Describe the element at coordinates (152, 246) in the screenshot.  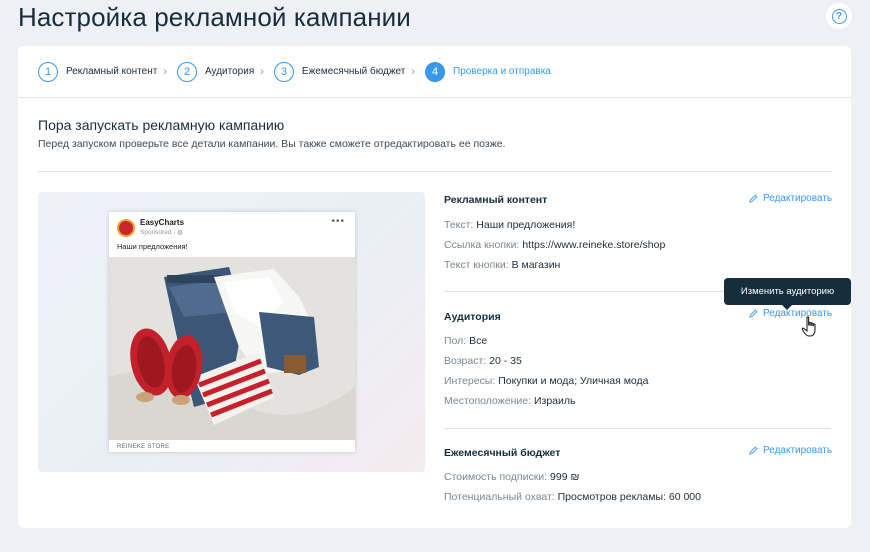
I see `ad-text: Наши предложения!` at that location.